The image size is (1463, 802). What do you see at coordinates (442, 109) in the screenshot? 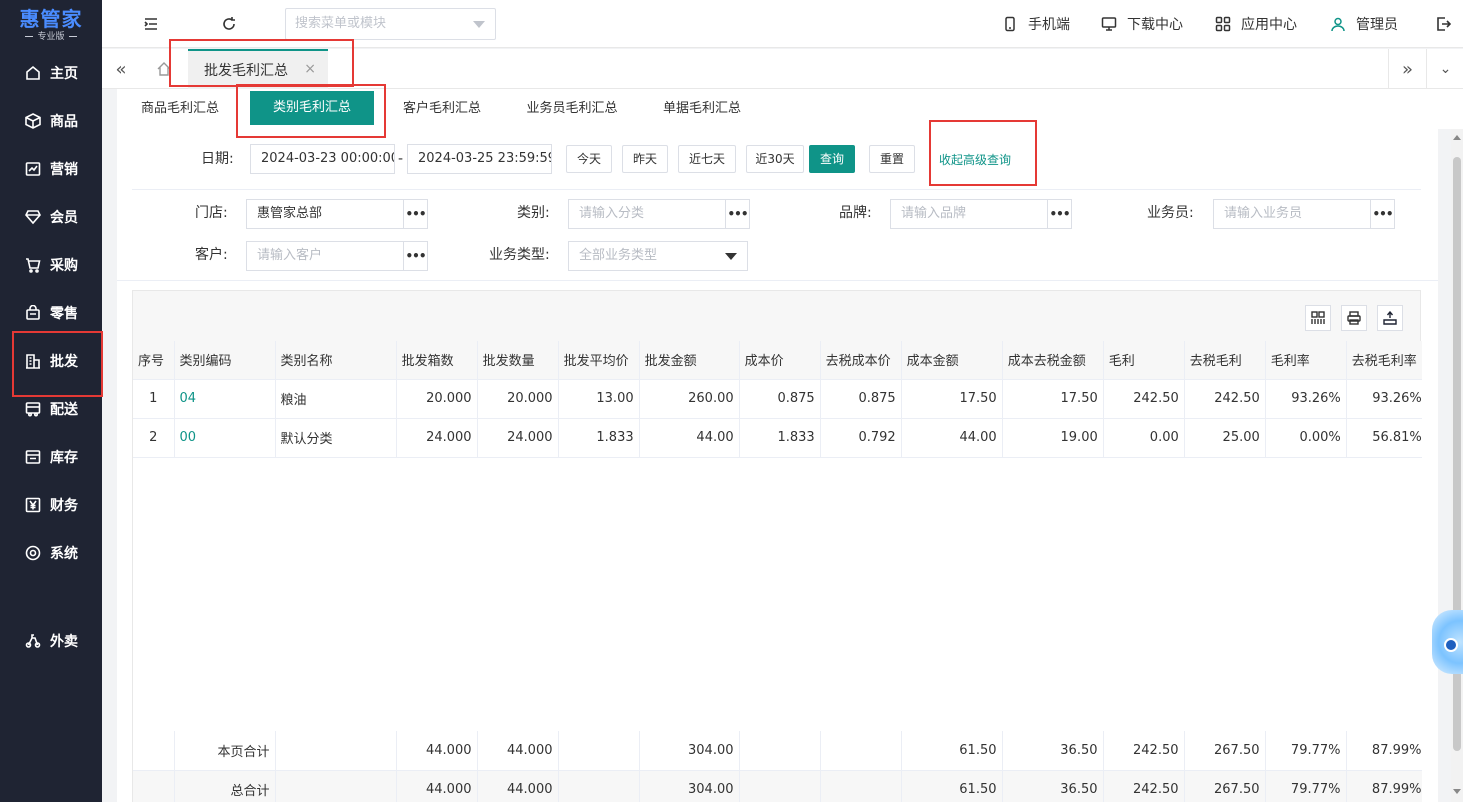
I see `subtab-customer-profit: 客户毛利汇总` at bounding box center [442, 109].